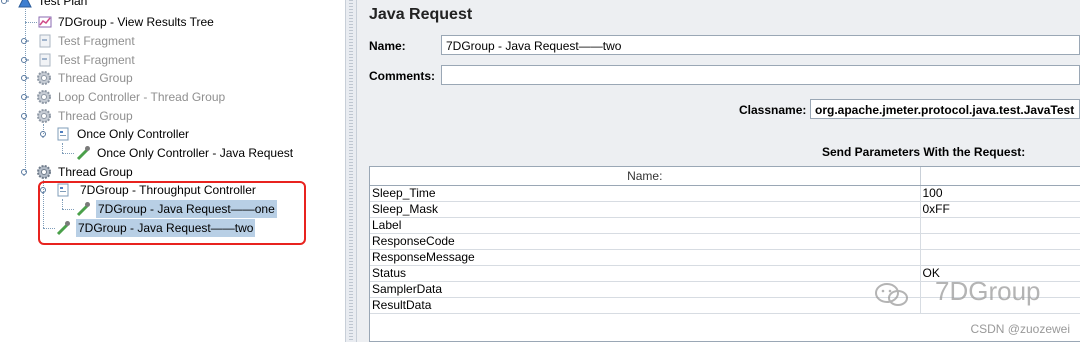  What do you see at coordinates (136, 22) in the screenshot?
I see `tree-node-label: 7DGroup - View Results Tree` at bounding box center [136, 22].